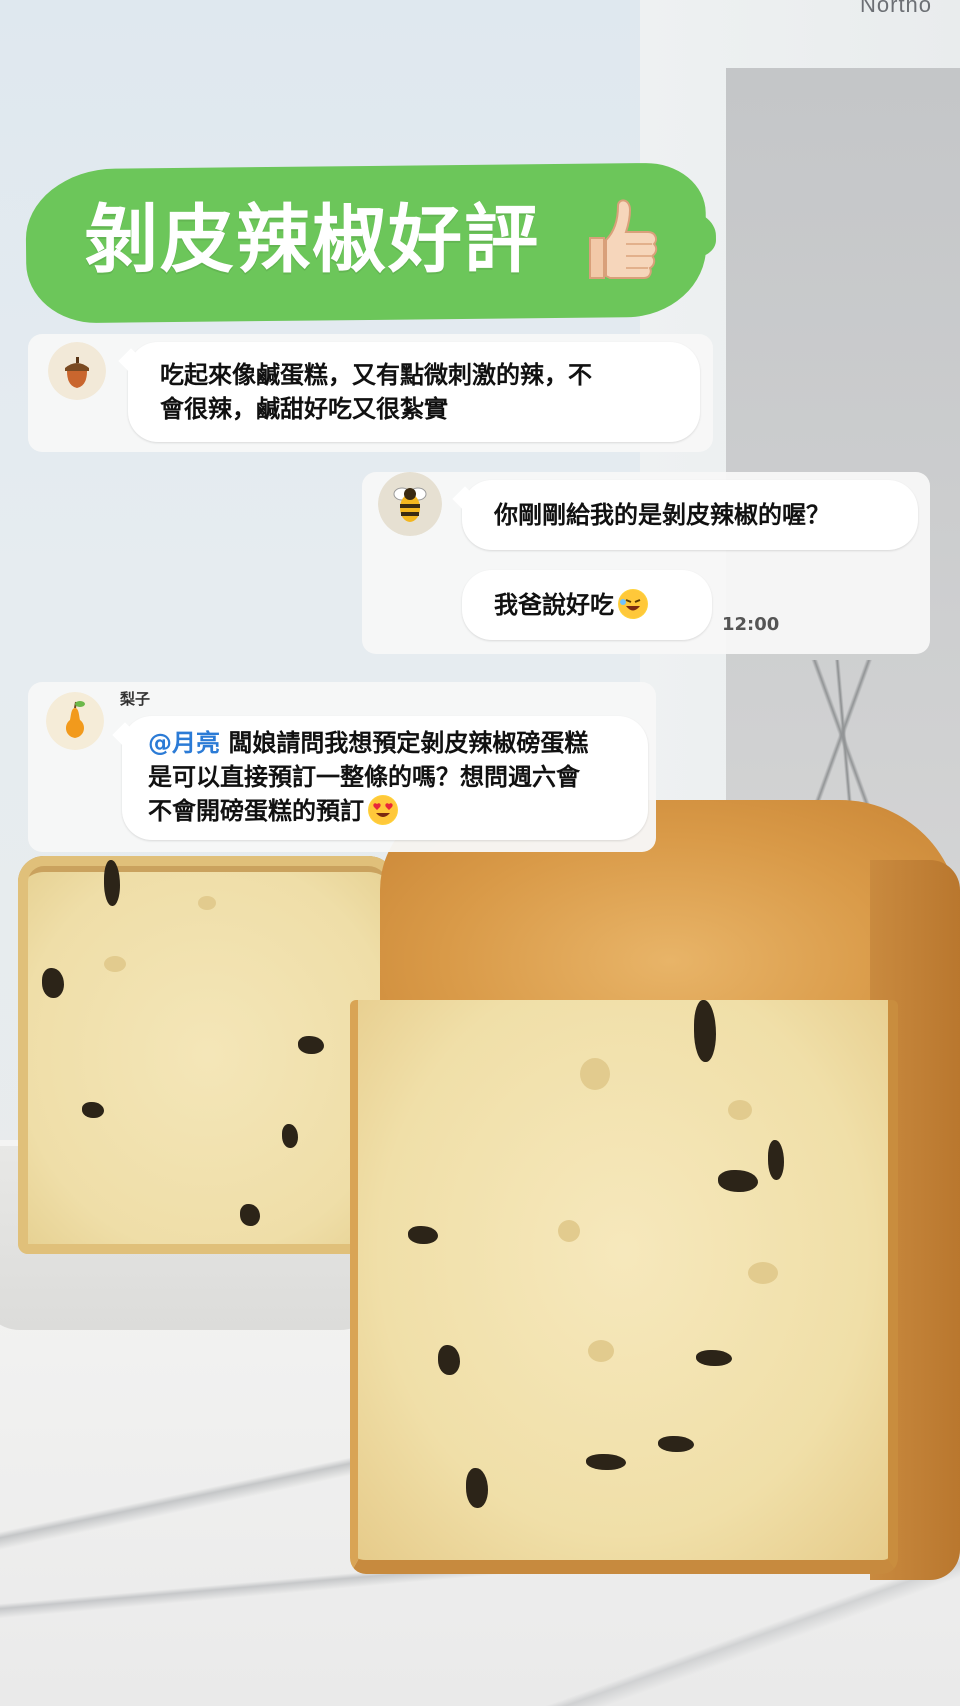 Image resolution: width=960 pixels, height=1706 pixels. I want to click on message-text: 我爸說好吃, so click(554, 605).